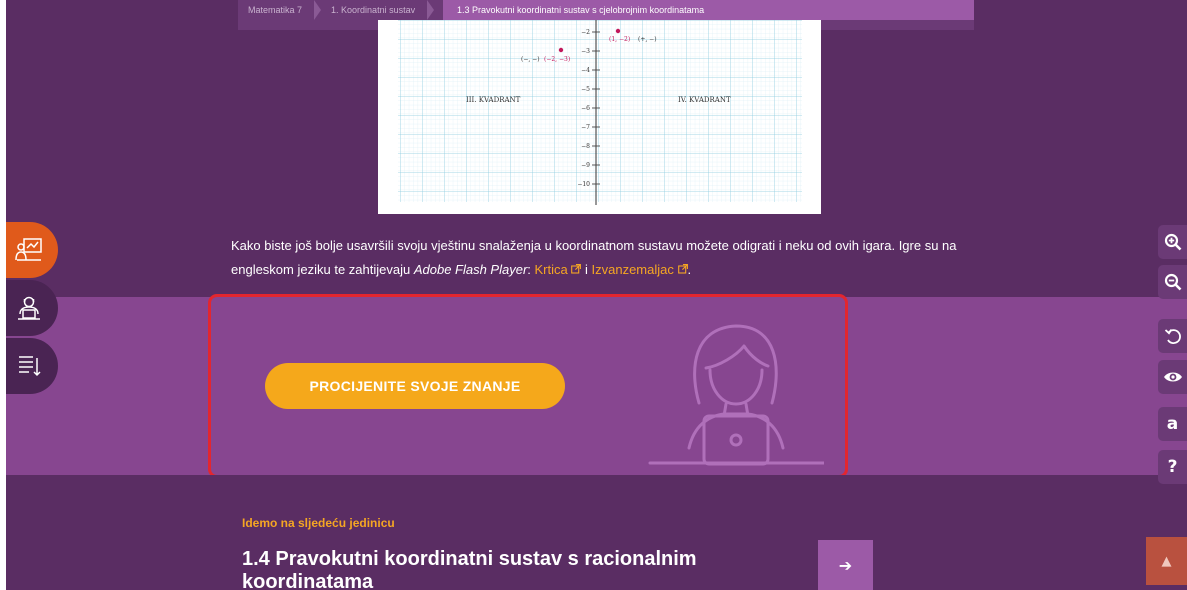  What do you see at coordinates (374, 10) in the screenshot?
I see `breadcrumb-item-chapter: 1. Koordinatni sustav` at bounding box center [374, 10].